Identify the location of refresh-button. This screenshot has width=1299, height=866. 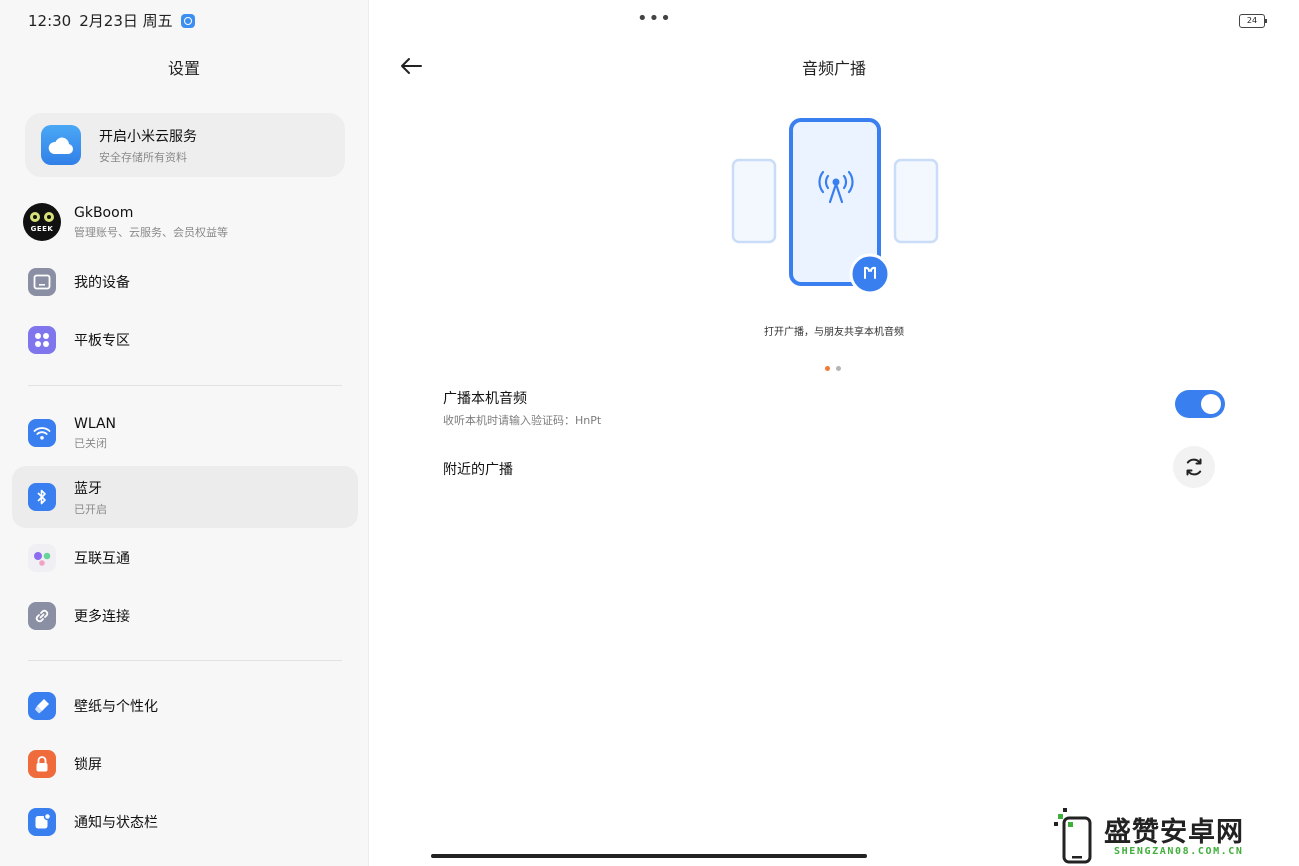
(1194, 467).